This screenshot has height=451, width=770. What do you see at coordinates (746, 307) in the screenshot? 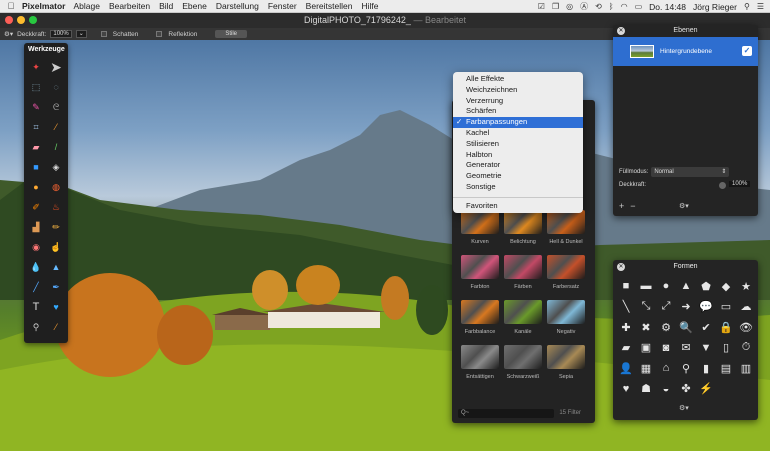
I see `shape-item: ☁` at bounding box center [746, 307].